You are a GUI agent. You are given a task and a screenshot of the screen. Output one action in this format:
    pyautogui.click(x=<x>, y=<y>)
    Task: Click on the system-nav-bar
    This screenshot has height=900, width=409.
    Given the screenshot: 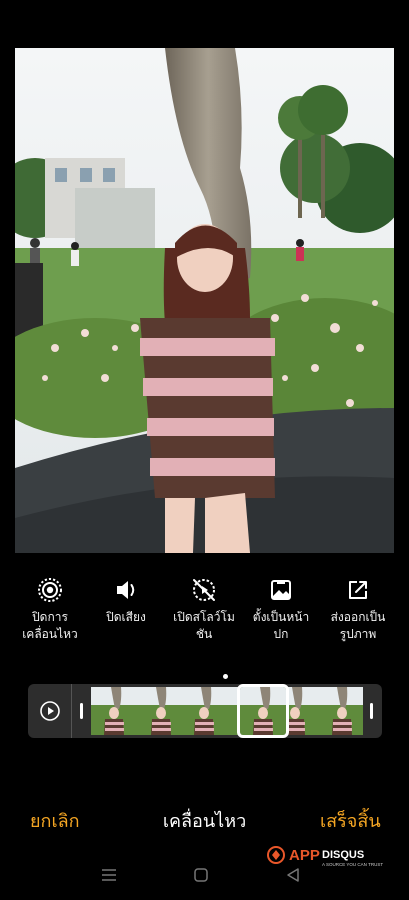 What is the action you would take?
    pyautogui.click(x=204, y=875)
    